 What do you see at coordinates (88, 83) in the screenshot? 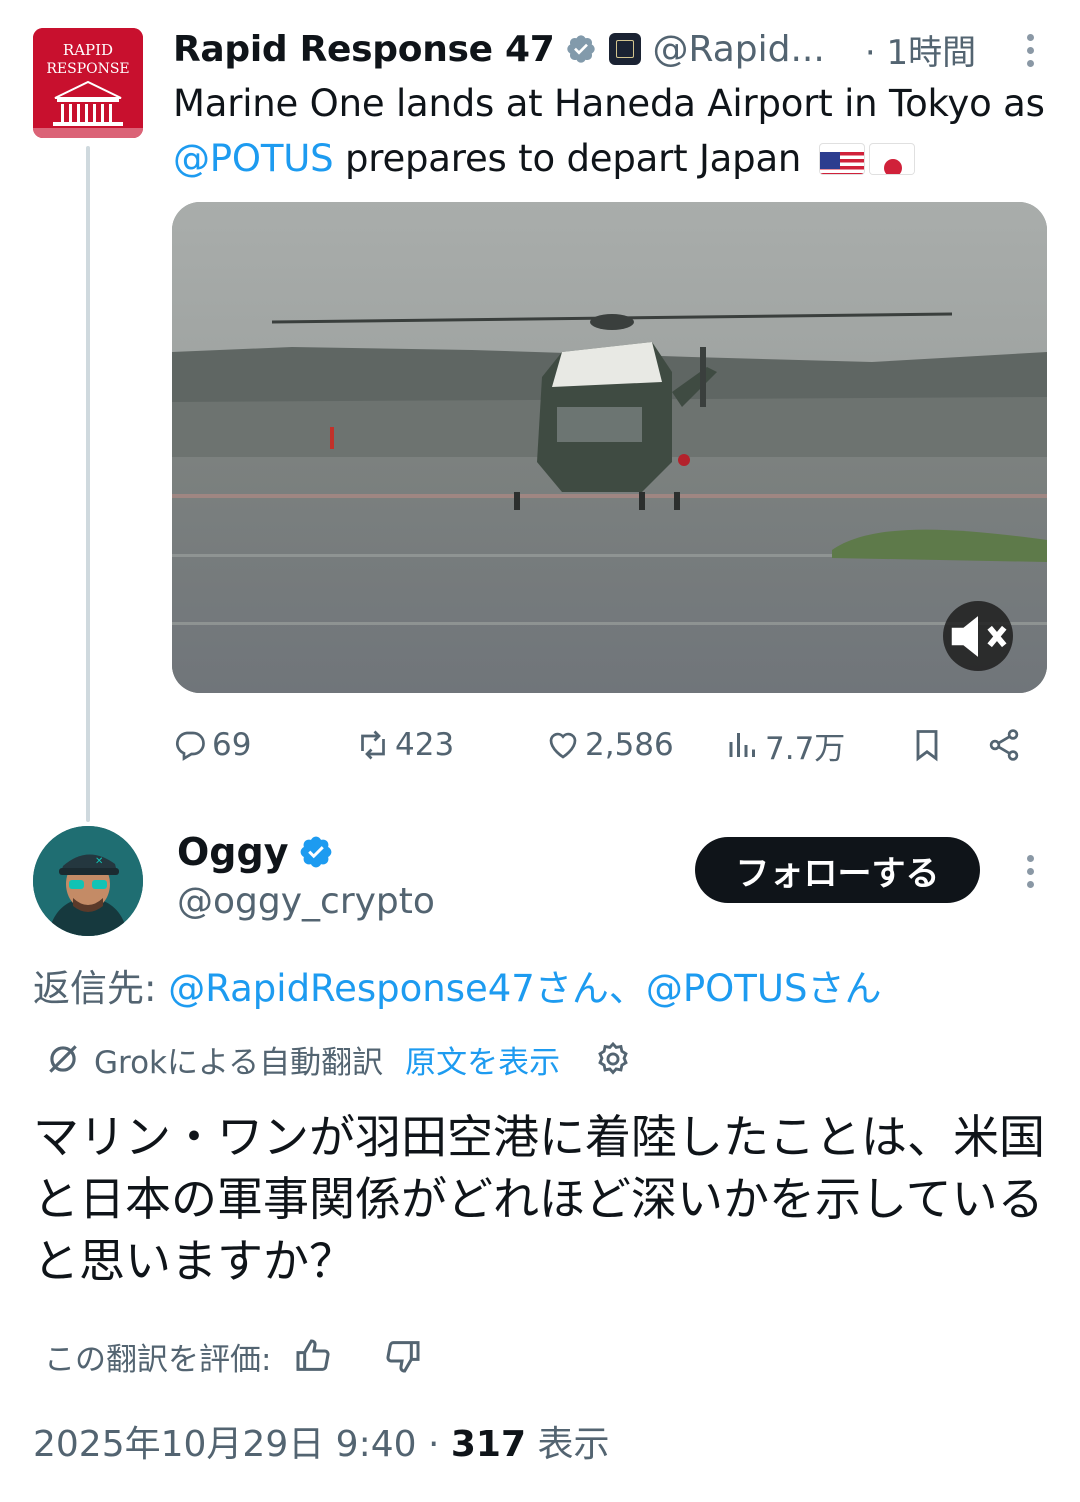
I see `rapid-response-avatar: RAPID RESPONSE` at bounding box center [88, 83].